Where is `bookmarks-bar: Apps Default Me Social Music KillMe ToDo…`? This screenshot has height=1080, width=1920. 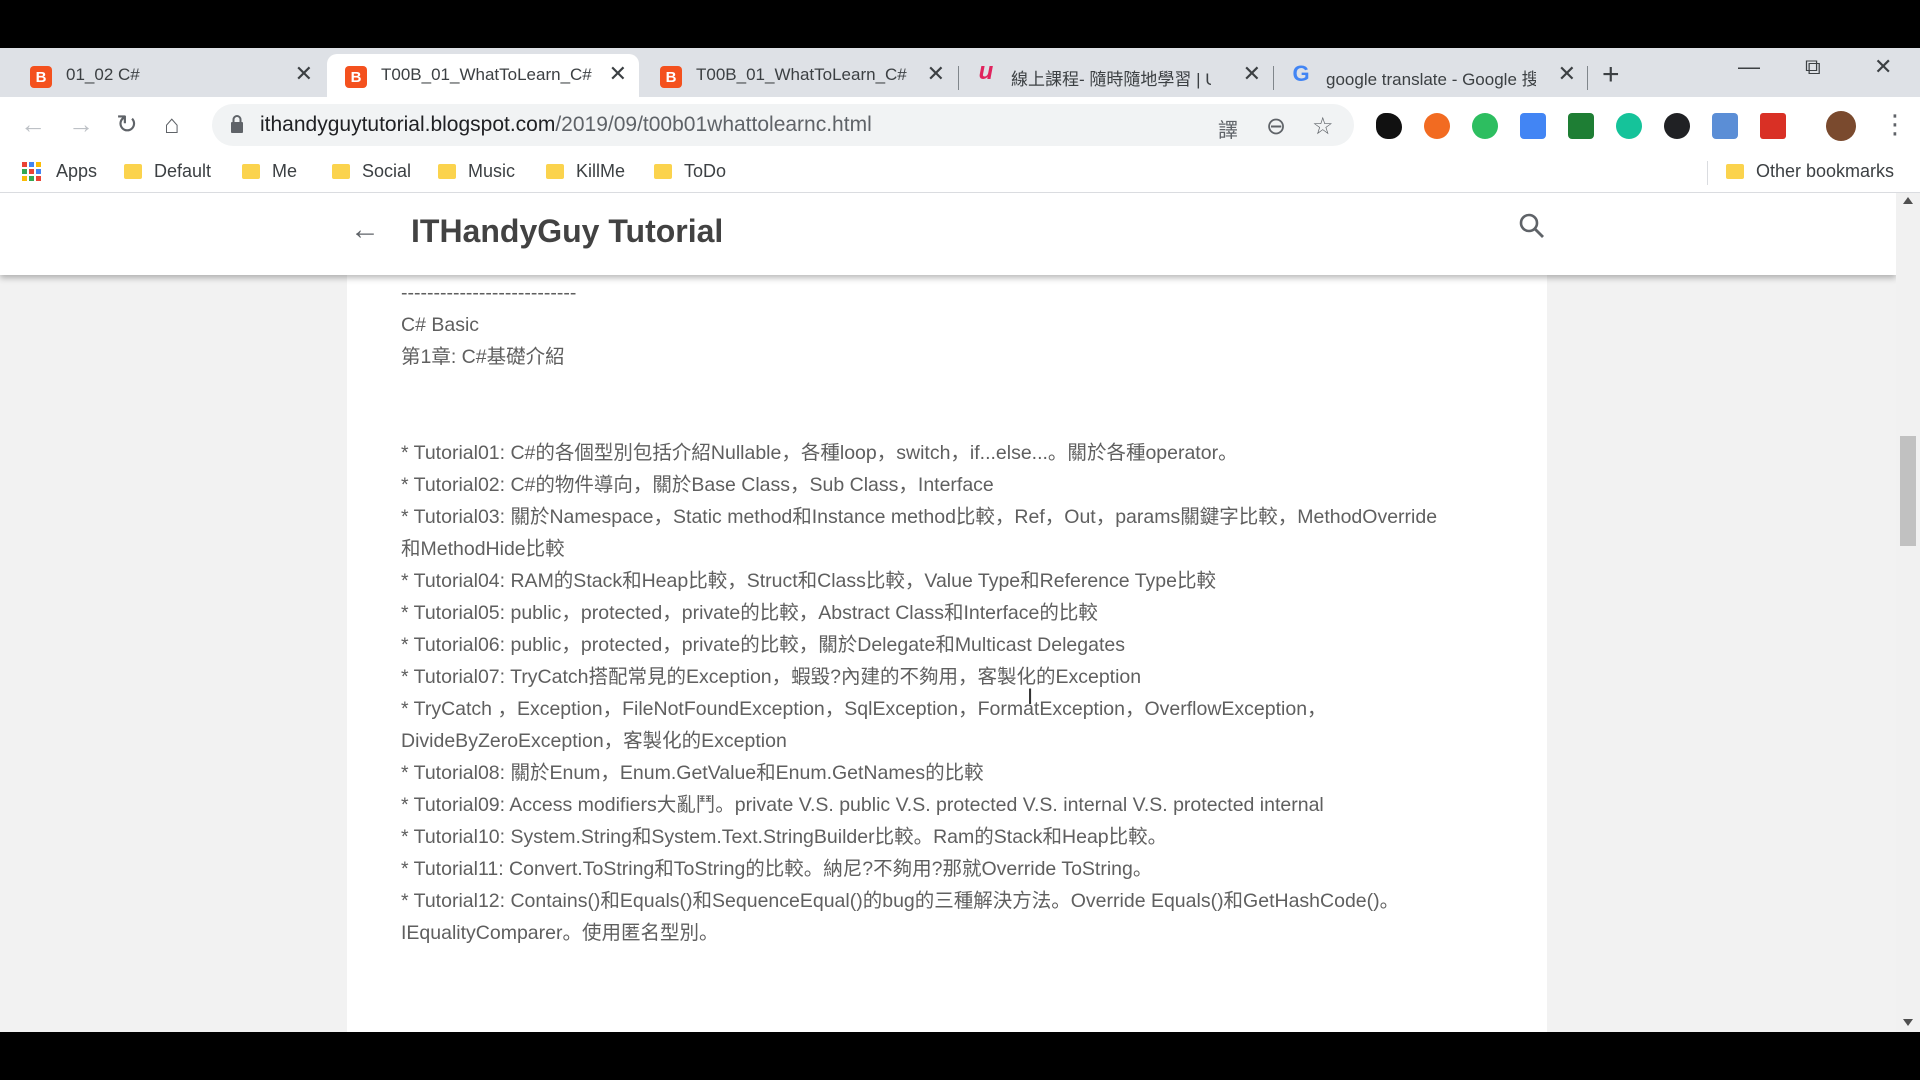
bookmarks-bar: Apps Default Me Social Music KillMe ToDo… is located at coordinates (960, 173).